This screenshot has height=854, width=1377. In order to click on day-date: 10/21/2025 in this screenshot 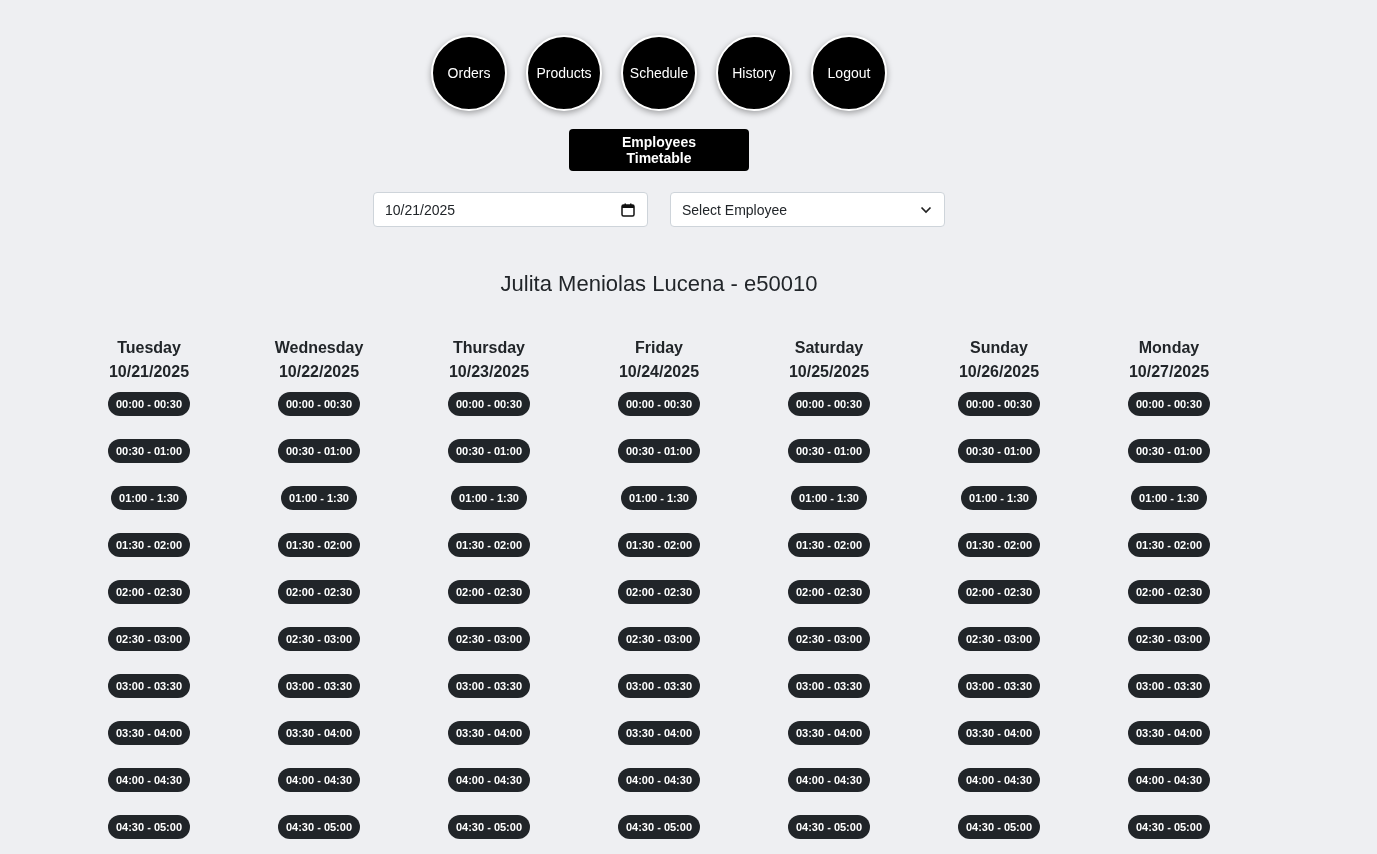, I will do `click(149, 372)`.